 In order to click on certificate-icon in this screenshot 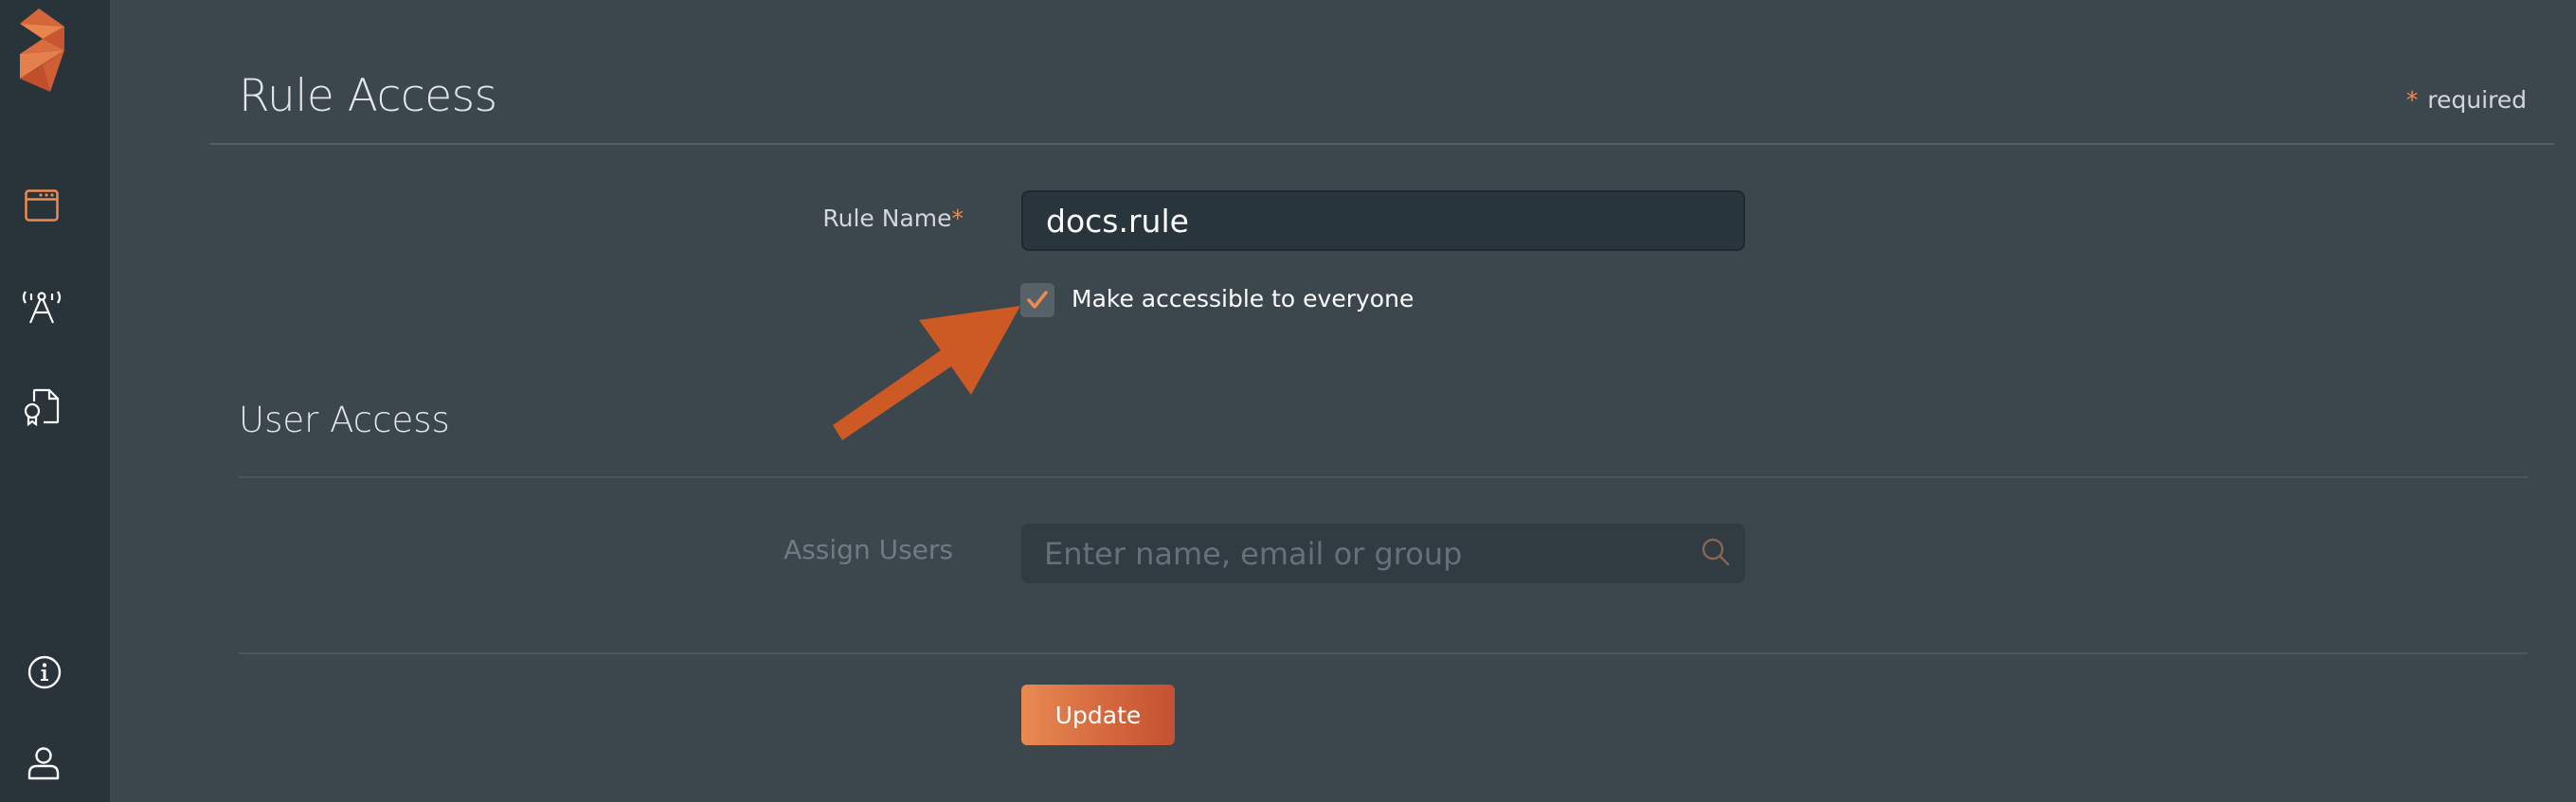, I will do `click(42, 407)`.